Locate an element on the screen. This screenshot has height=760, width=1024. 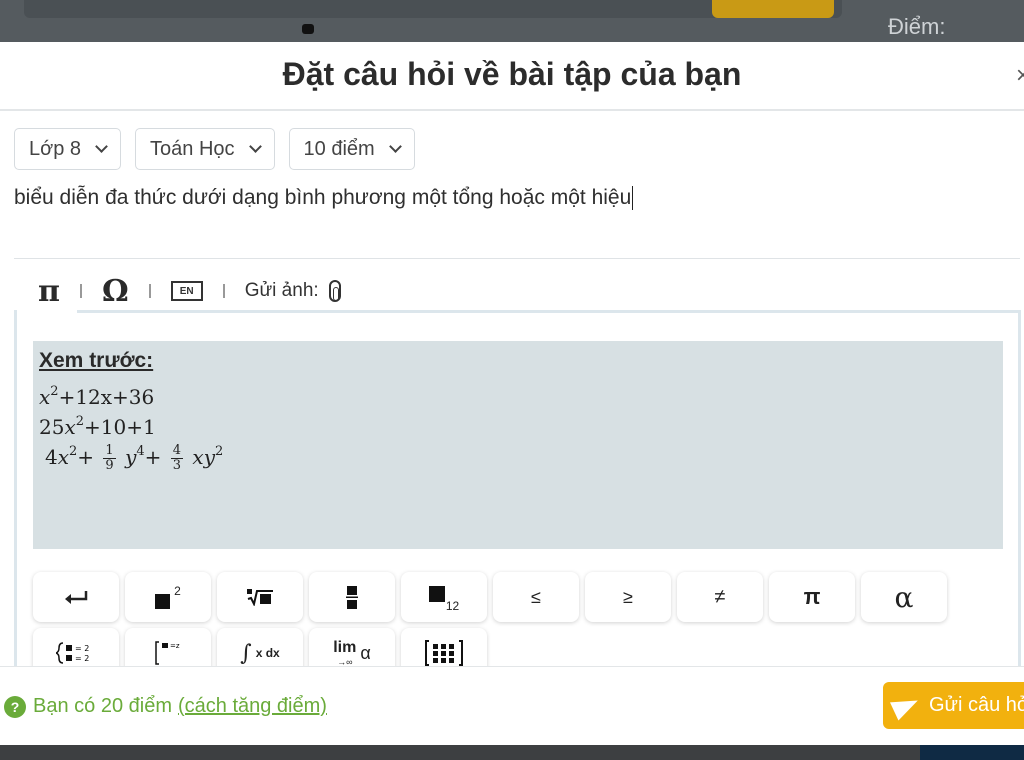
integral-icon: ∫ is located at coordinates (246, 653).